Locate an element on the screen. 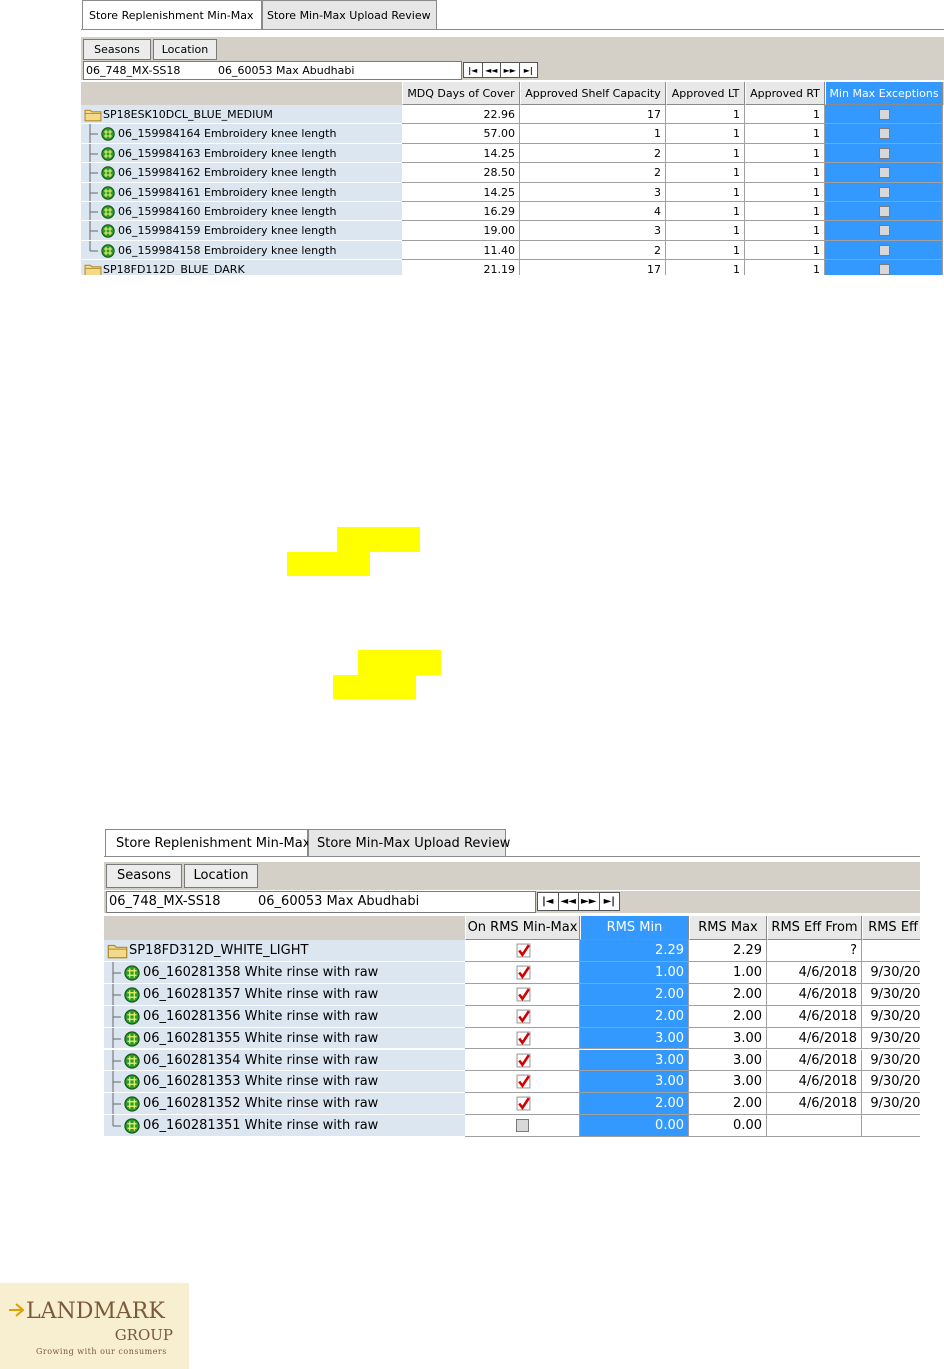 This screenshot has width=944, height=1369. grid-cell: 28.50 is located at coordinates (461, 173).